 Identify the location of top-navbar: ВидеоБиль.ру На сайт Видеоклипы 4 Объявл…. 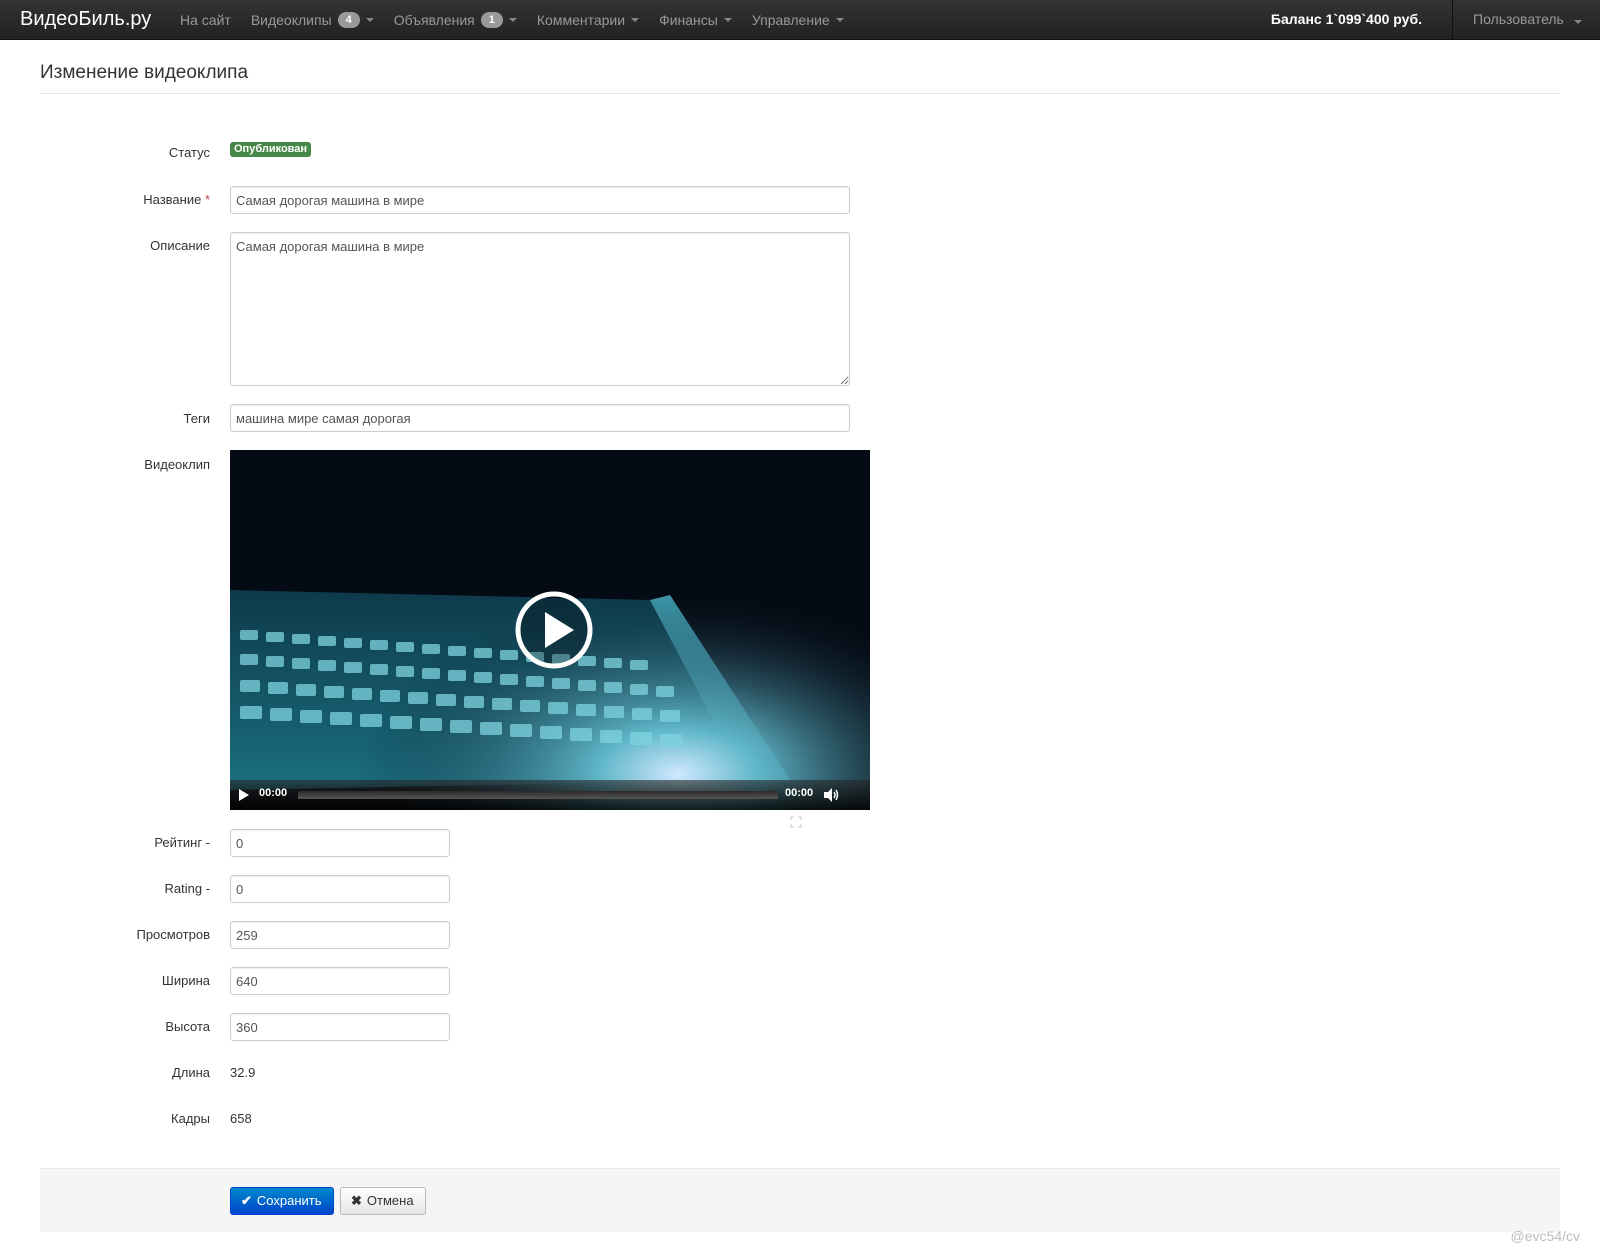
(800, 20).